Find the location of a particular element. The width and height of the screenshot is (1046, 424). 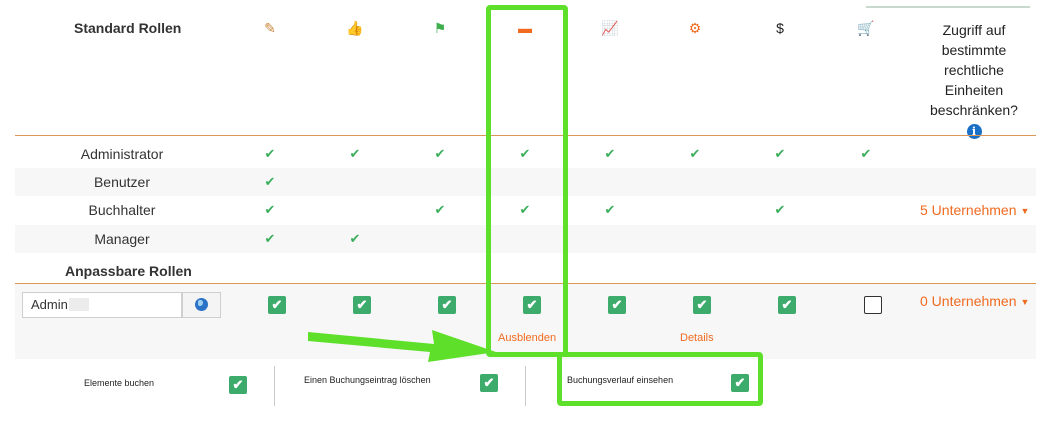

detail-option-label: Einen Buchungseintrag löschen is located at coordinates (367, 380).